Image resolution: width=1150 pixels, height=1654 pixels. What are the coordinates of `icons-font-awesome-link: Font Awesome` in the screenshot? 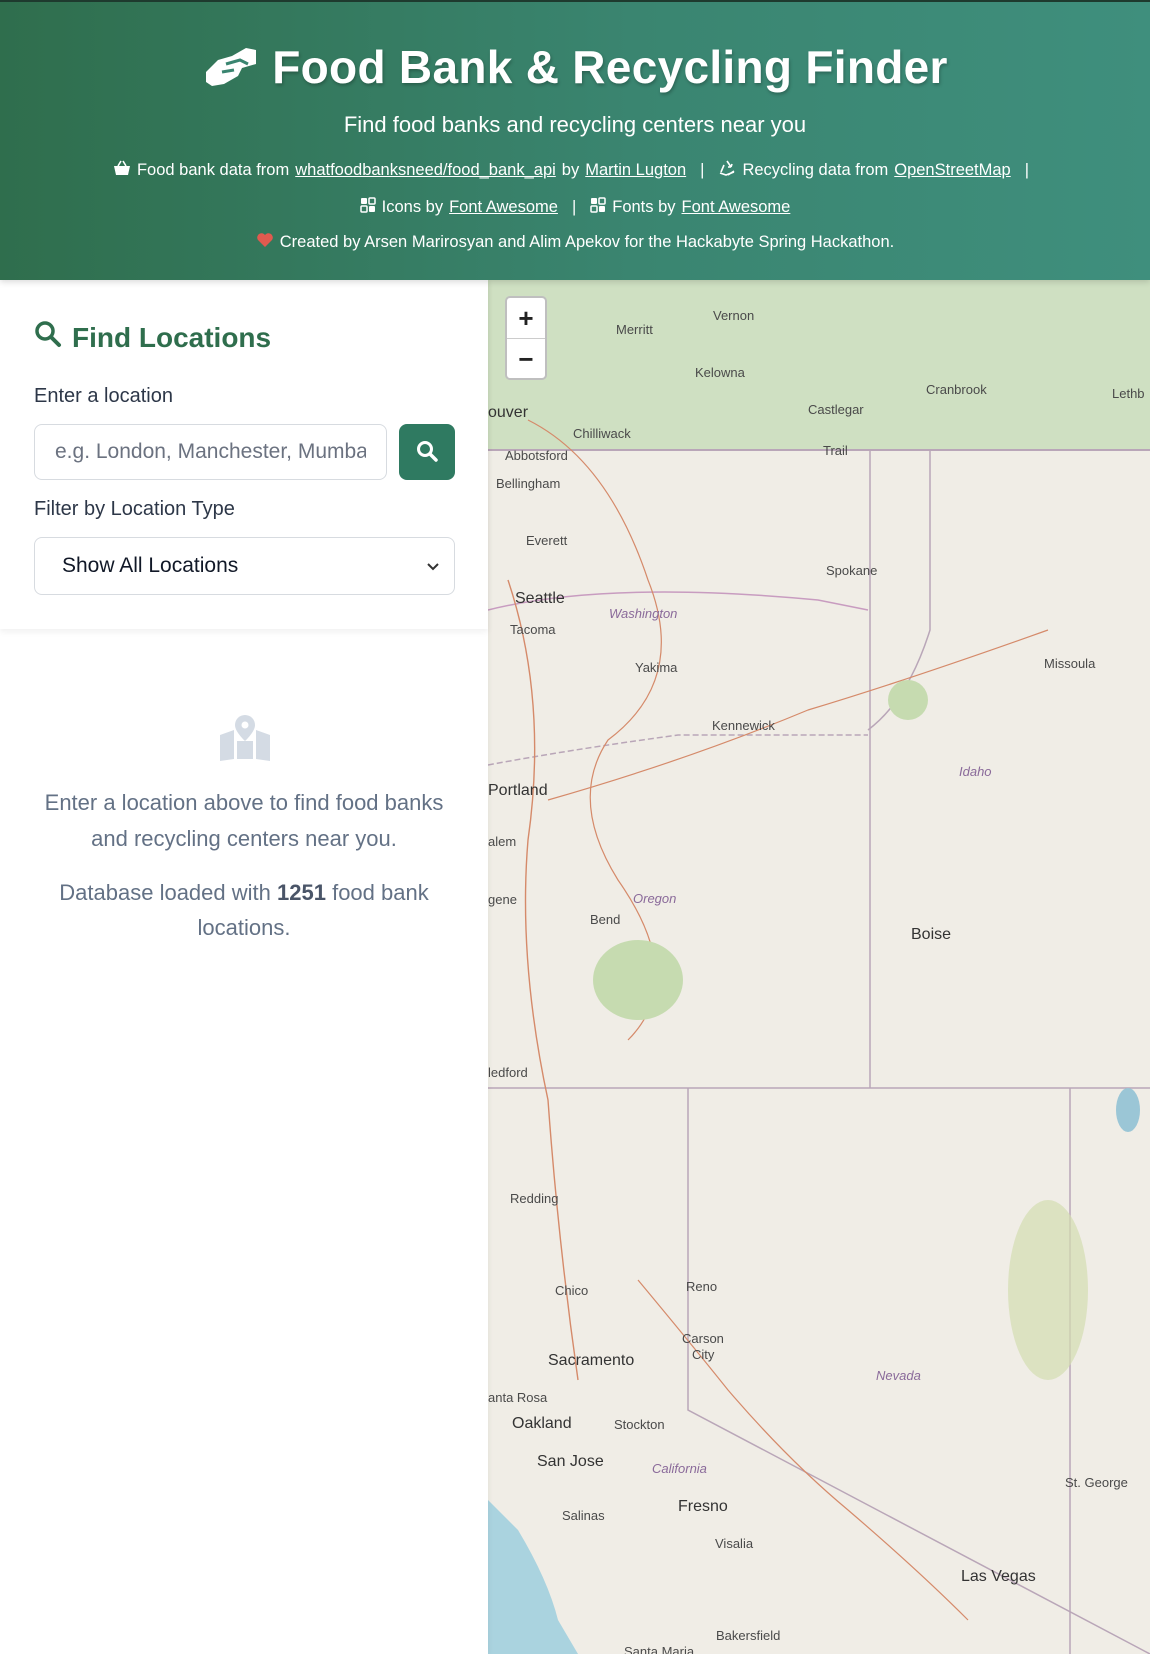 It's located at (503, 207).